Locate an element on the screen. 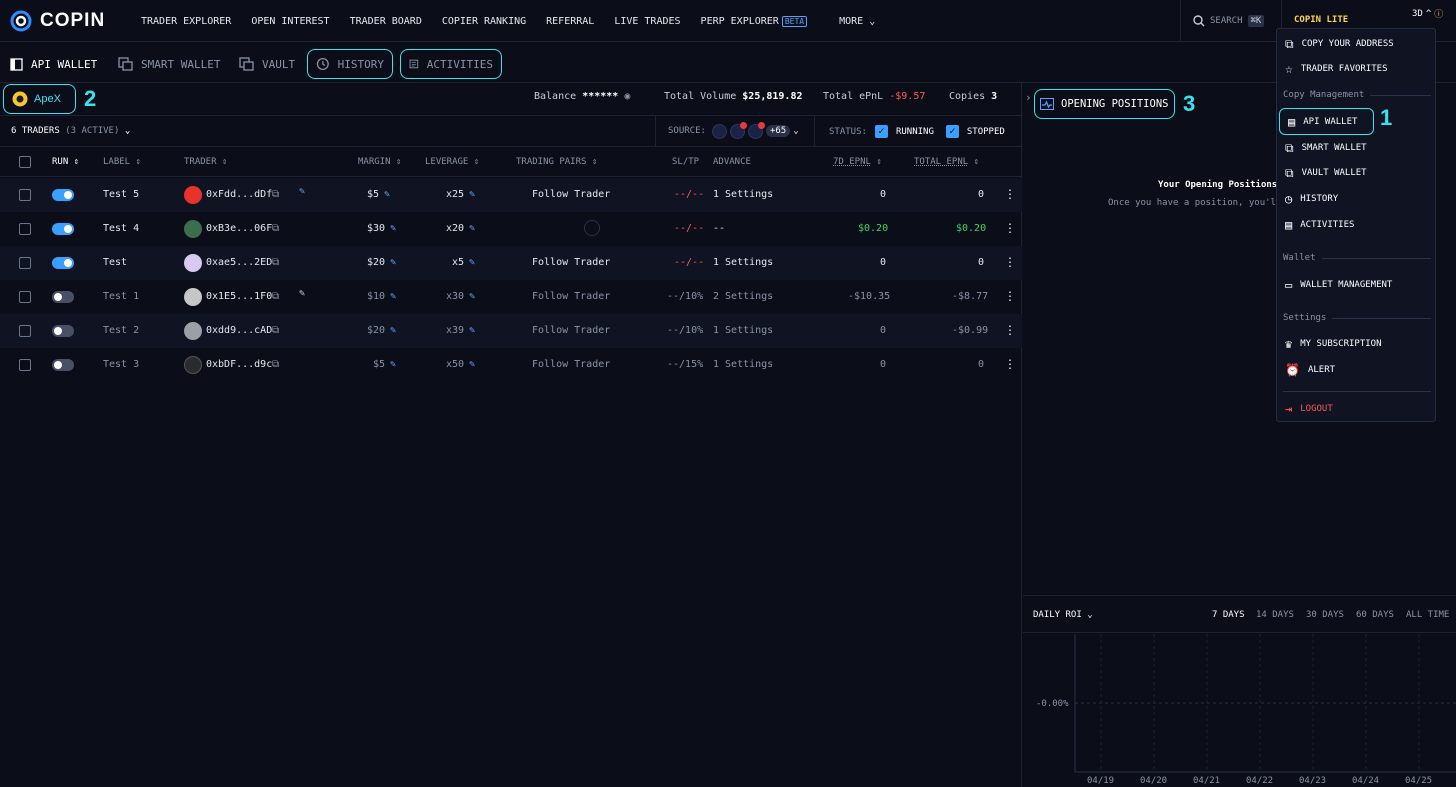  nav-more: MORE ⌄ is located at coordinates (857, 21).